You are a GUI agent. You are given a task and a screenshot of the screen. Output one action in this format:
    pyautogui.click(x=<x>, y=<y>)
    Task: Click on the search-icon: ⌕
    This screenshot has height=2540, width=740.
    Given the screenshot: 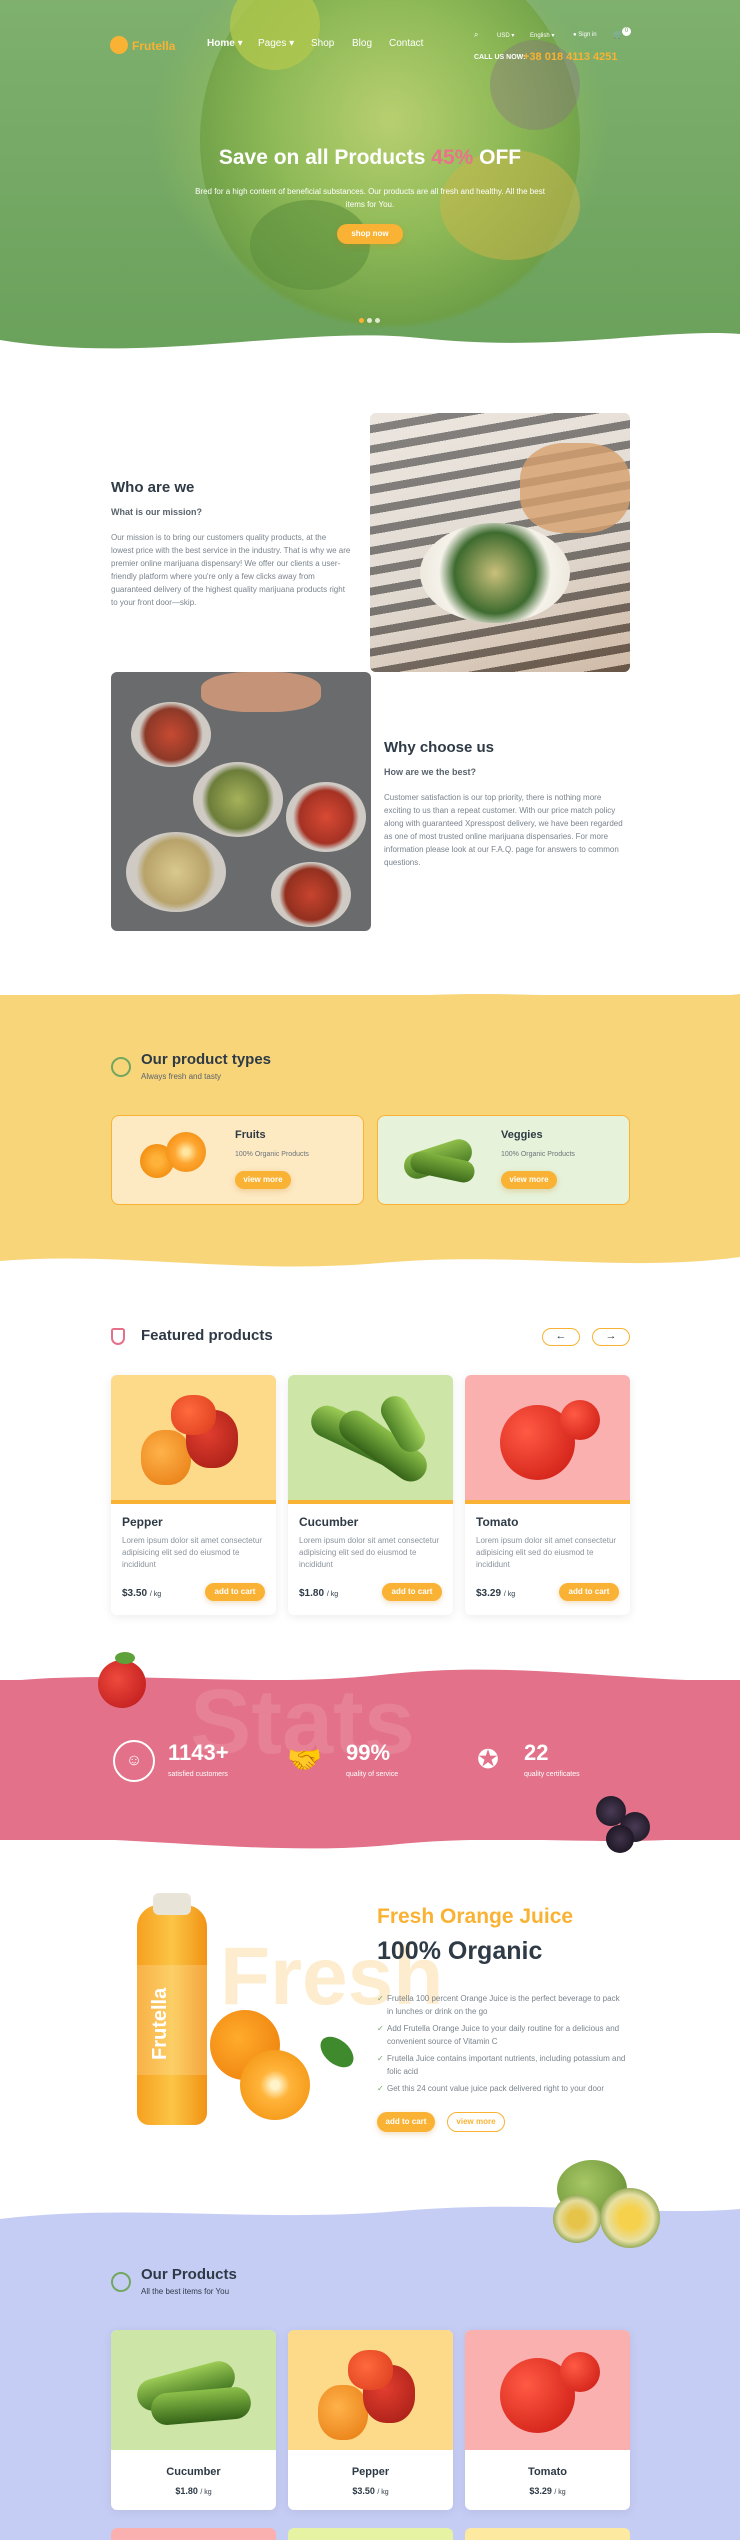 What is the action you would take?
    pyautogui.click(x=476, y=35)
    